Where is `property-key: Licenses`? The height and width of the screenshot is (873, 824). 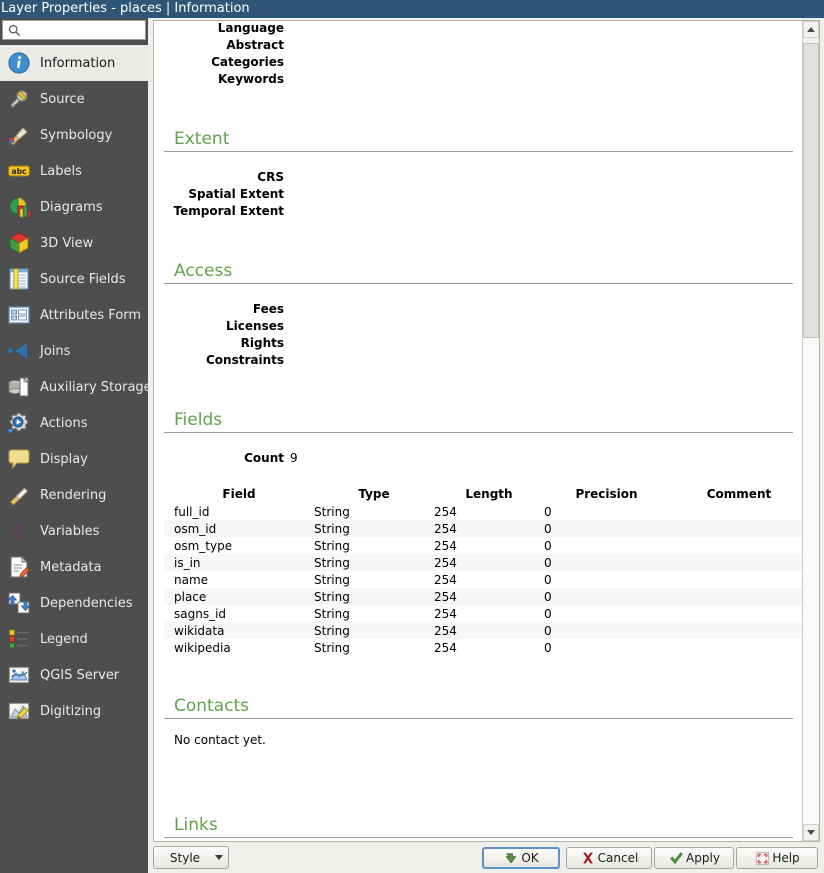 property-key: Licenses is located at coordinates (255, 326).